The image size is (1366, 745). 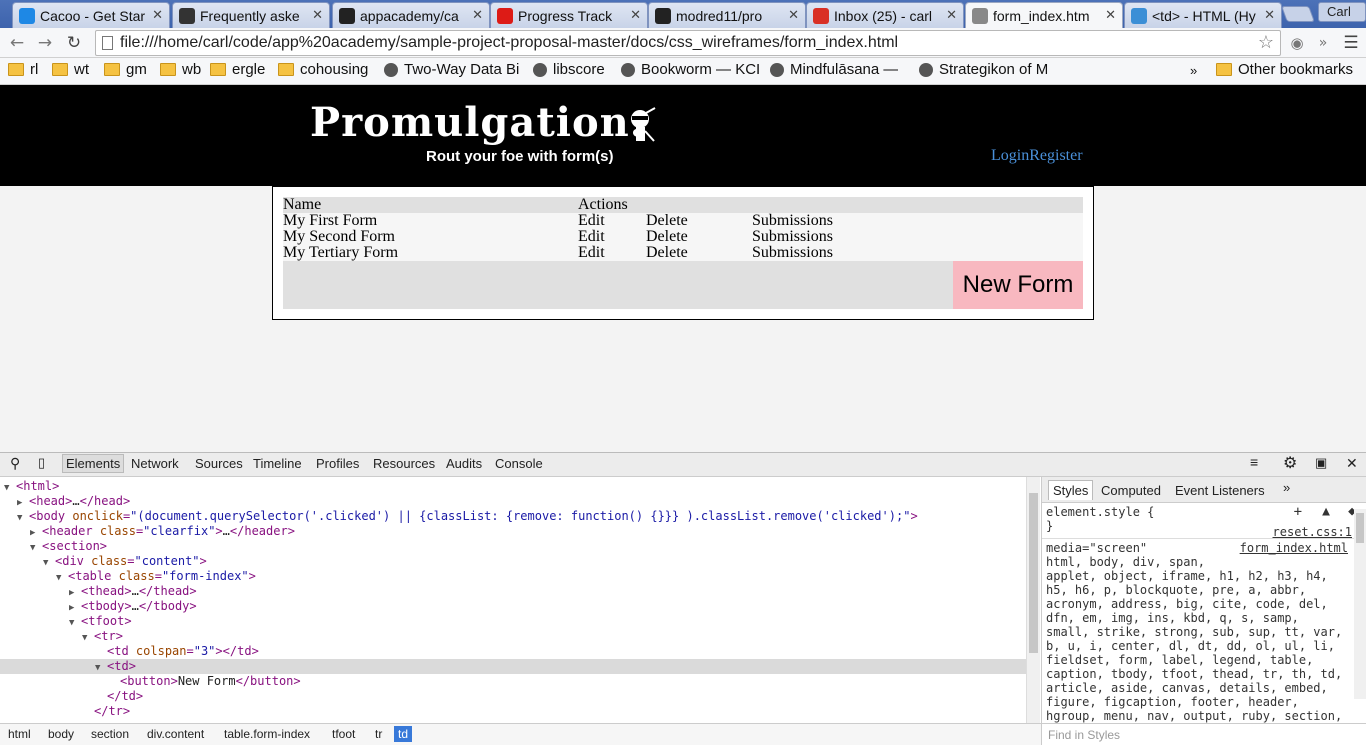 I want to click on dock-side-icon: ▣, so click(x=1321, y=463).